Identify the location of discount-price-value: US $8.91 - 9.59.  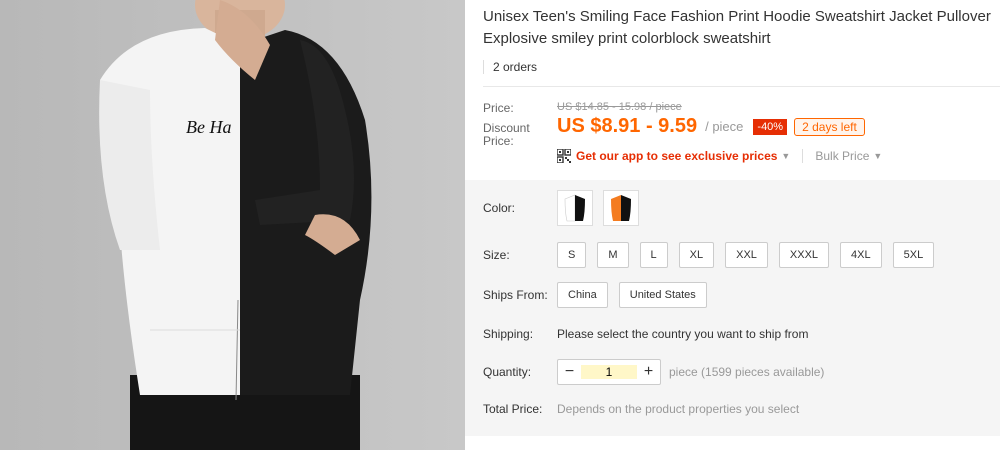
(627, 126).